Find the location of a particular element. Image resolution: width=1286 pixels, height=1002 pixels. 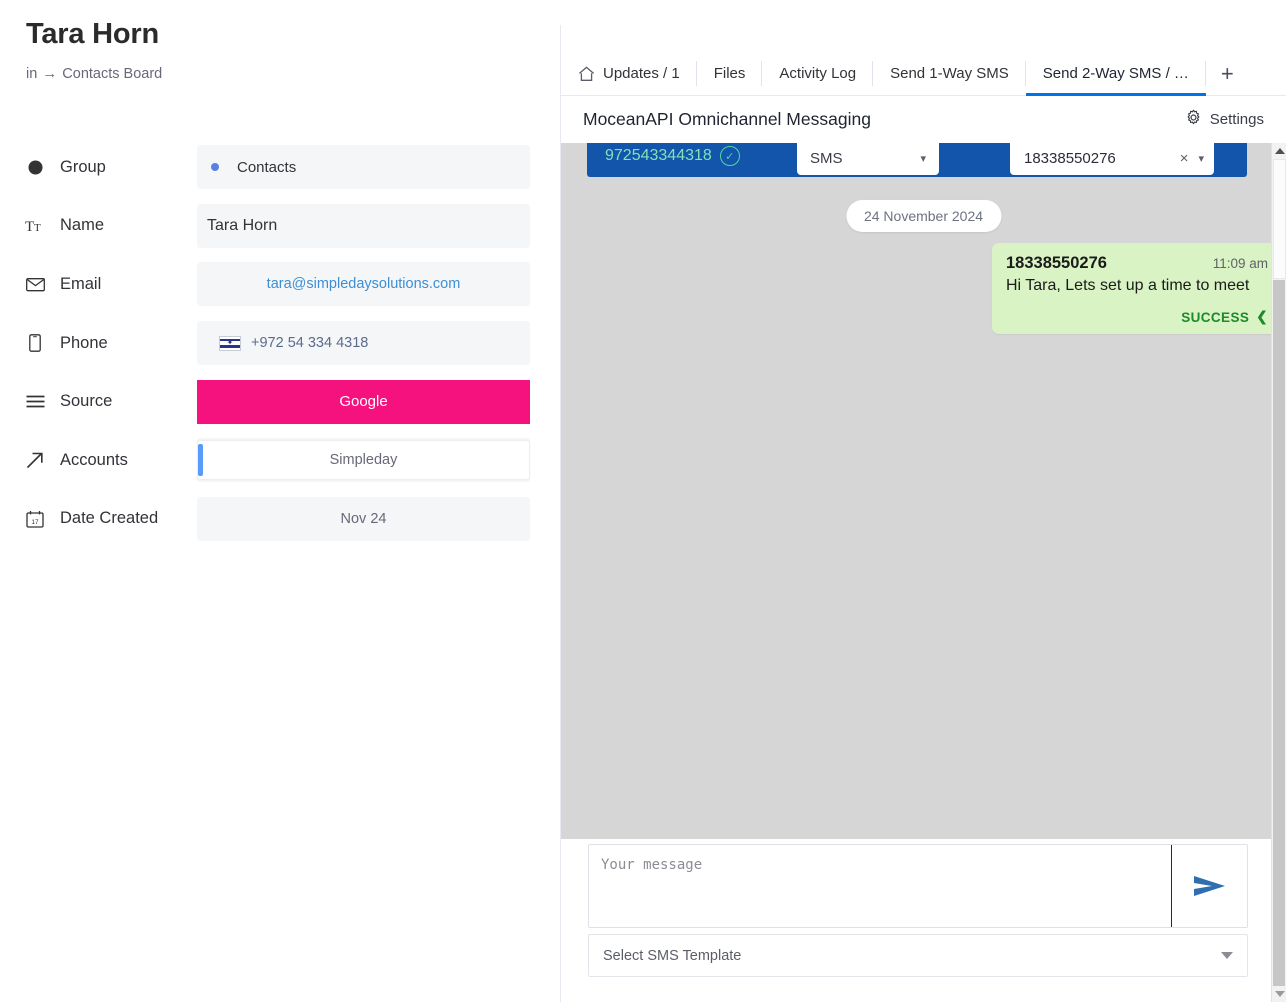

send-icon is located at coordinates (1210, 886).